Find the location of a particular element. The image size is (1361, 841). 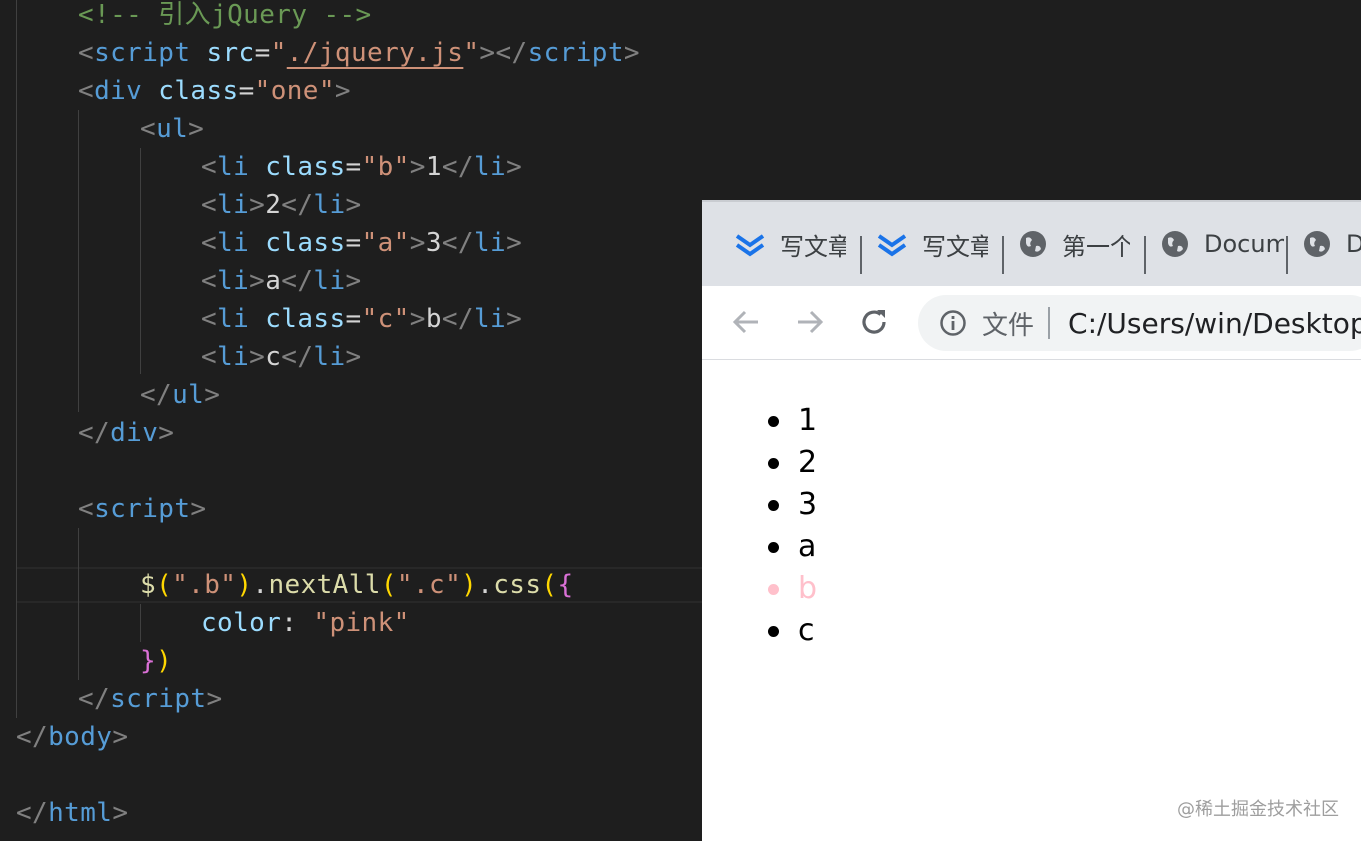

code-token: ul is located at coordinates (172, 129).